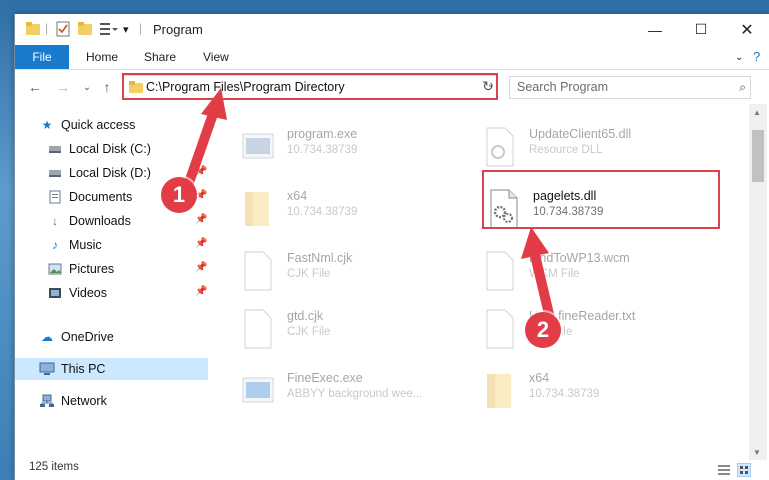 The width and height of the screenshot is (769, 480). What do you see at coordinates (746, 29) in the screenshot?
I see `close-button: ✕` at bounding box center [746, 29].